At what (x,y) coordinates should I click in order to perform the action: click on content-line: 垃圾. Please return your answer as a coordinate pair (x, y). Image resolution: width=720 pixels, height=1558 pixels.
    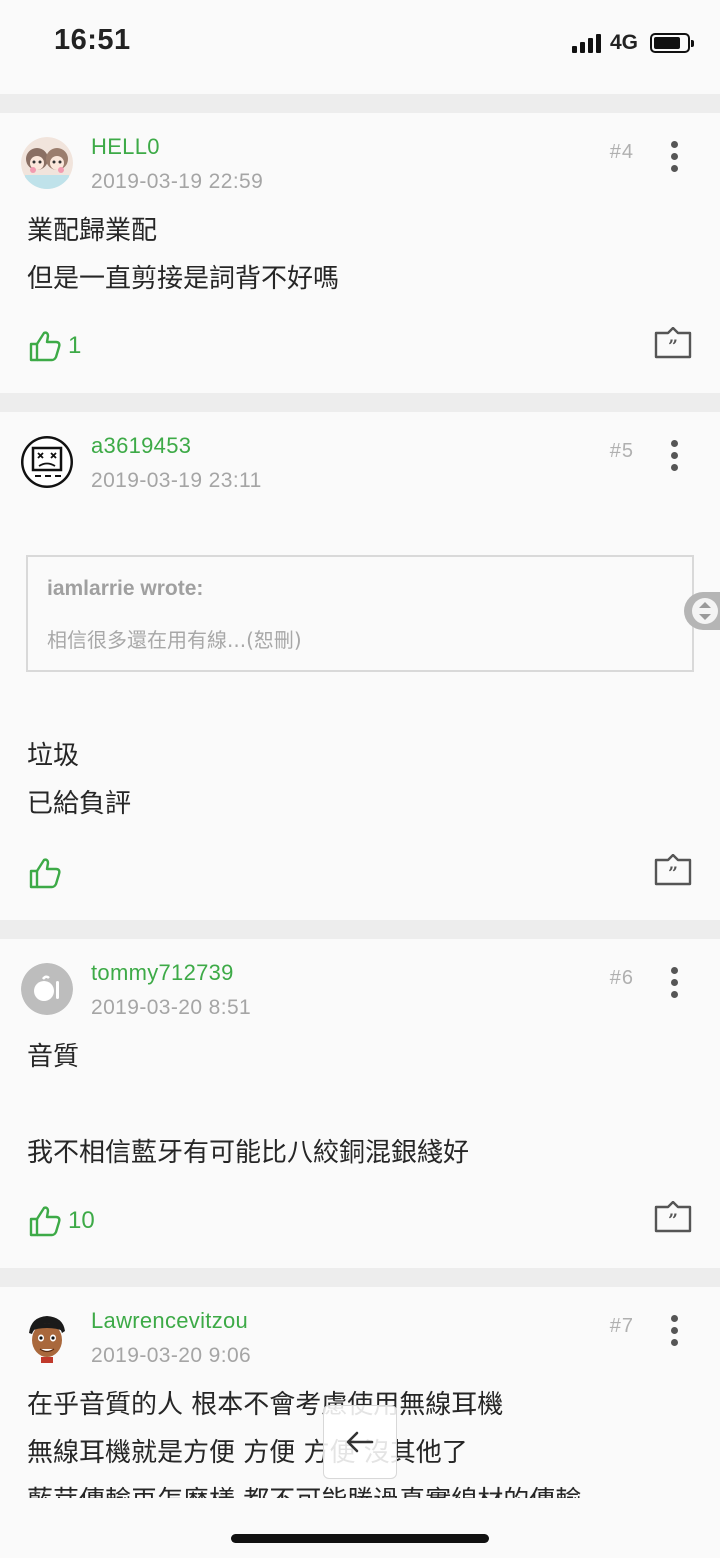
    Looking at the image, I should click on (53, 756).